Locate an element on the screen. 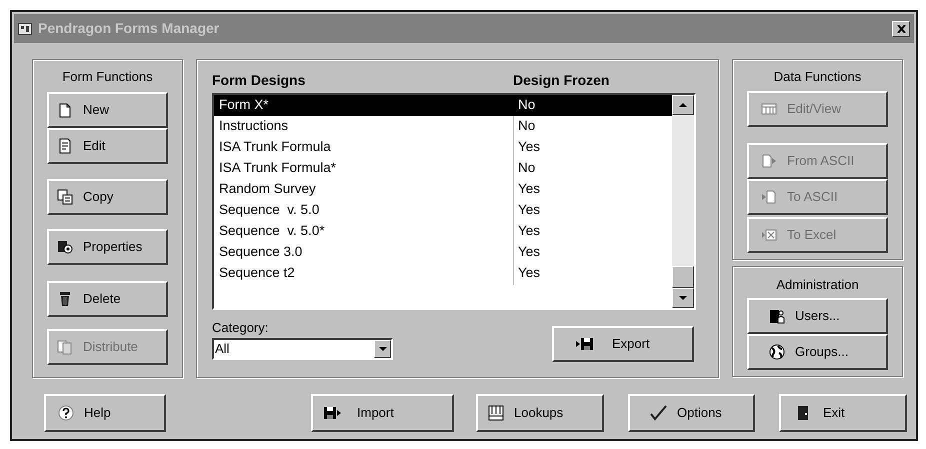 The width and height of the screenshot is (926, 449). toolbar-button: Delete is located at coordinates (107, 298).